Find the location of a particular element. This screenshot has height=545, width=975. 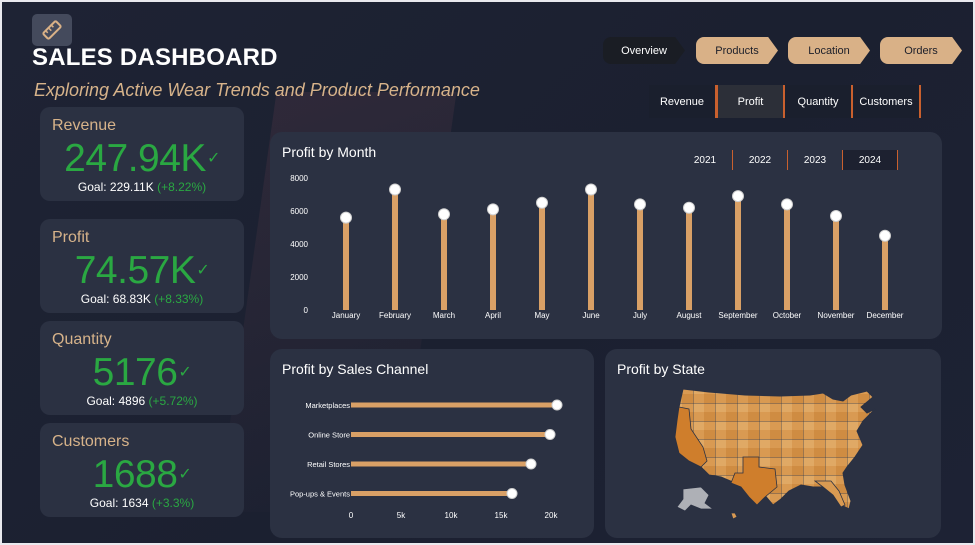

x-tick-label: 10k is located at coordinates (452, 515).